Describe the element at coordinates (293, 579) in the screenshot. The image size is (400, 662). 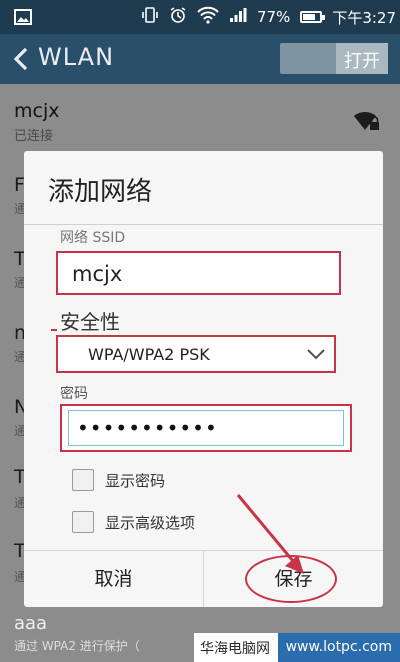
I see `save-button: 保存` at that location.